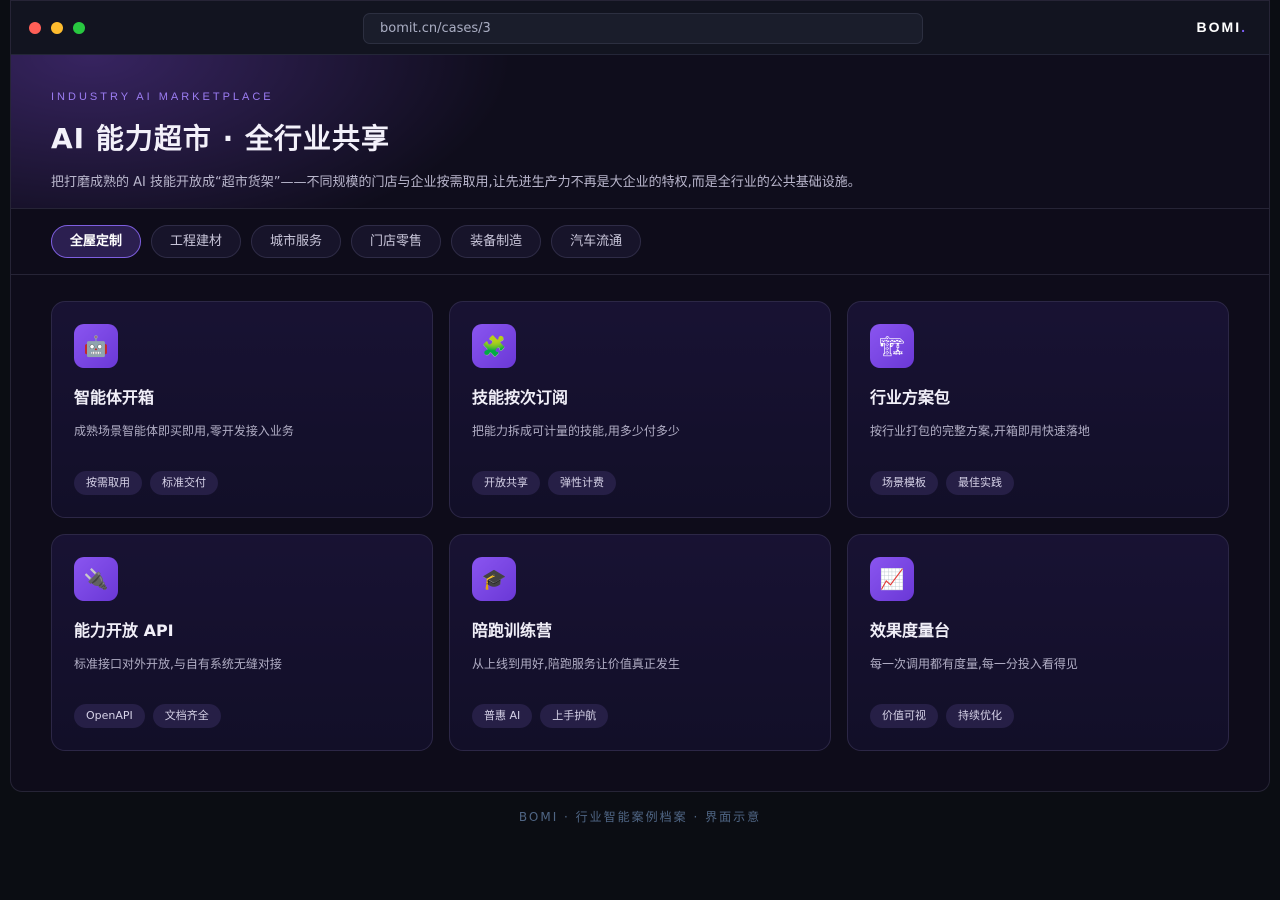 The height and width of the screenshot is (900, 1280). Describe the element at coordinates (512, 630) in the screenshot. I see `card-title: 陪跑训练营` at that location.